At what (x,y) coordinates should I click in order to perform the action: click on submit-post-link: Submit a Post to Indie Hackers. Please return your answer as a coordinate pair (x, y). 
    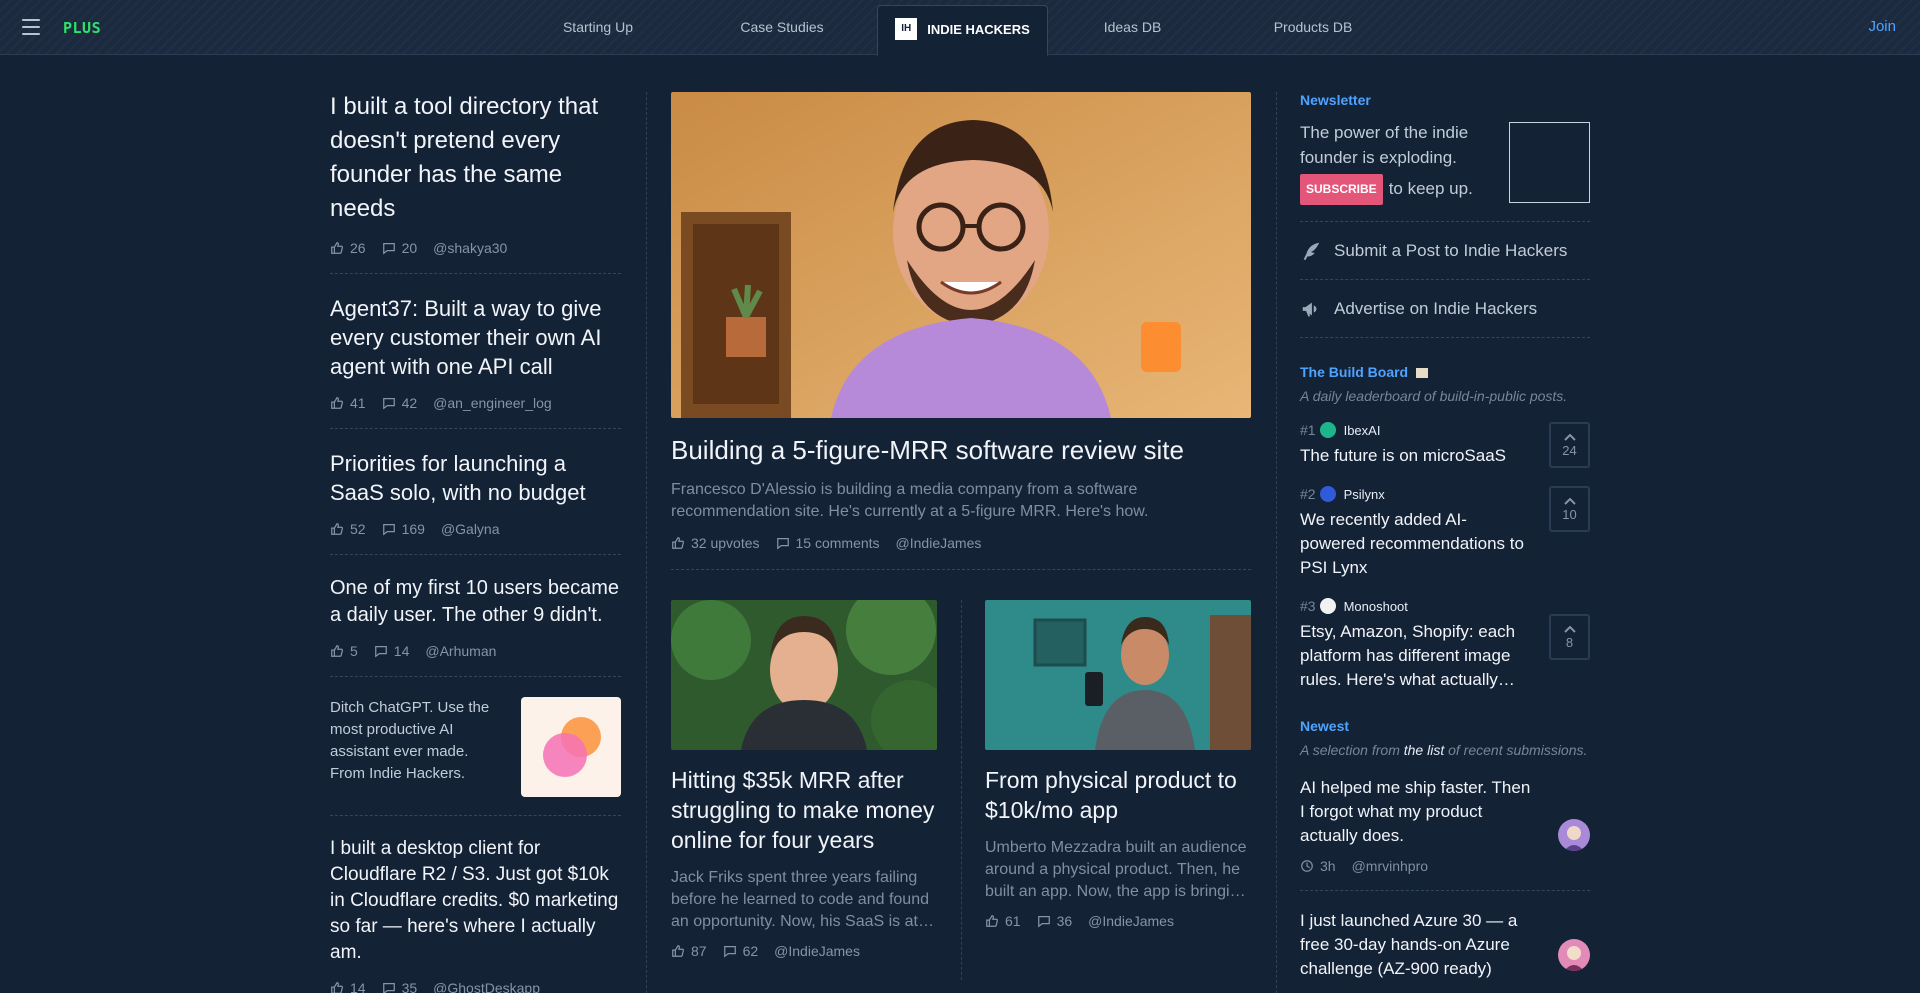
    Looking at the image, I should click on (1445, 251).